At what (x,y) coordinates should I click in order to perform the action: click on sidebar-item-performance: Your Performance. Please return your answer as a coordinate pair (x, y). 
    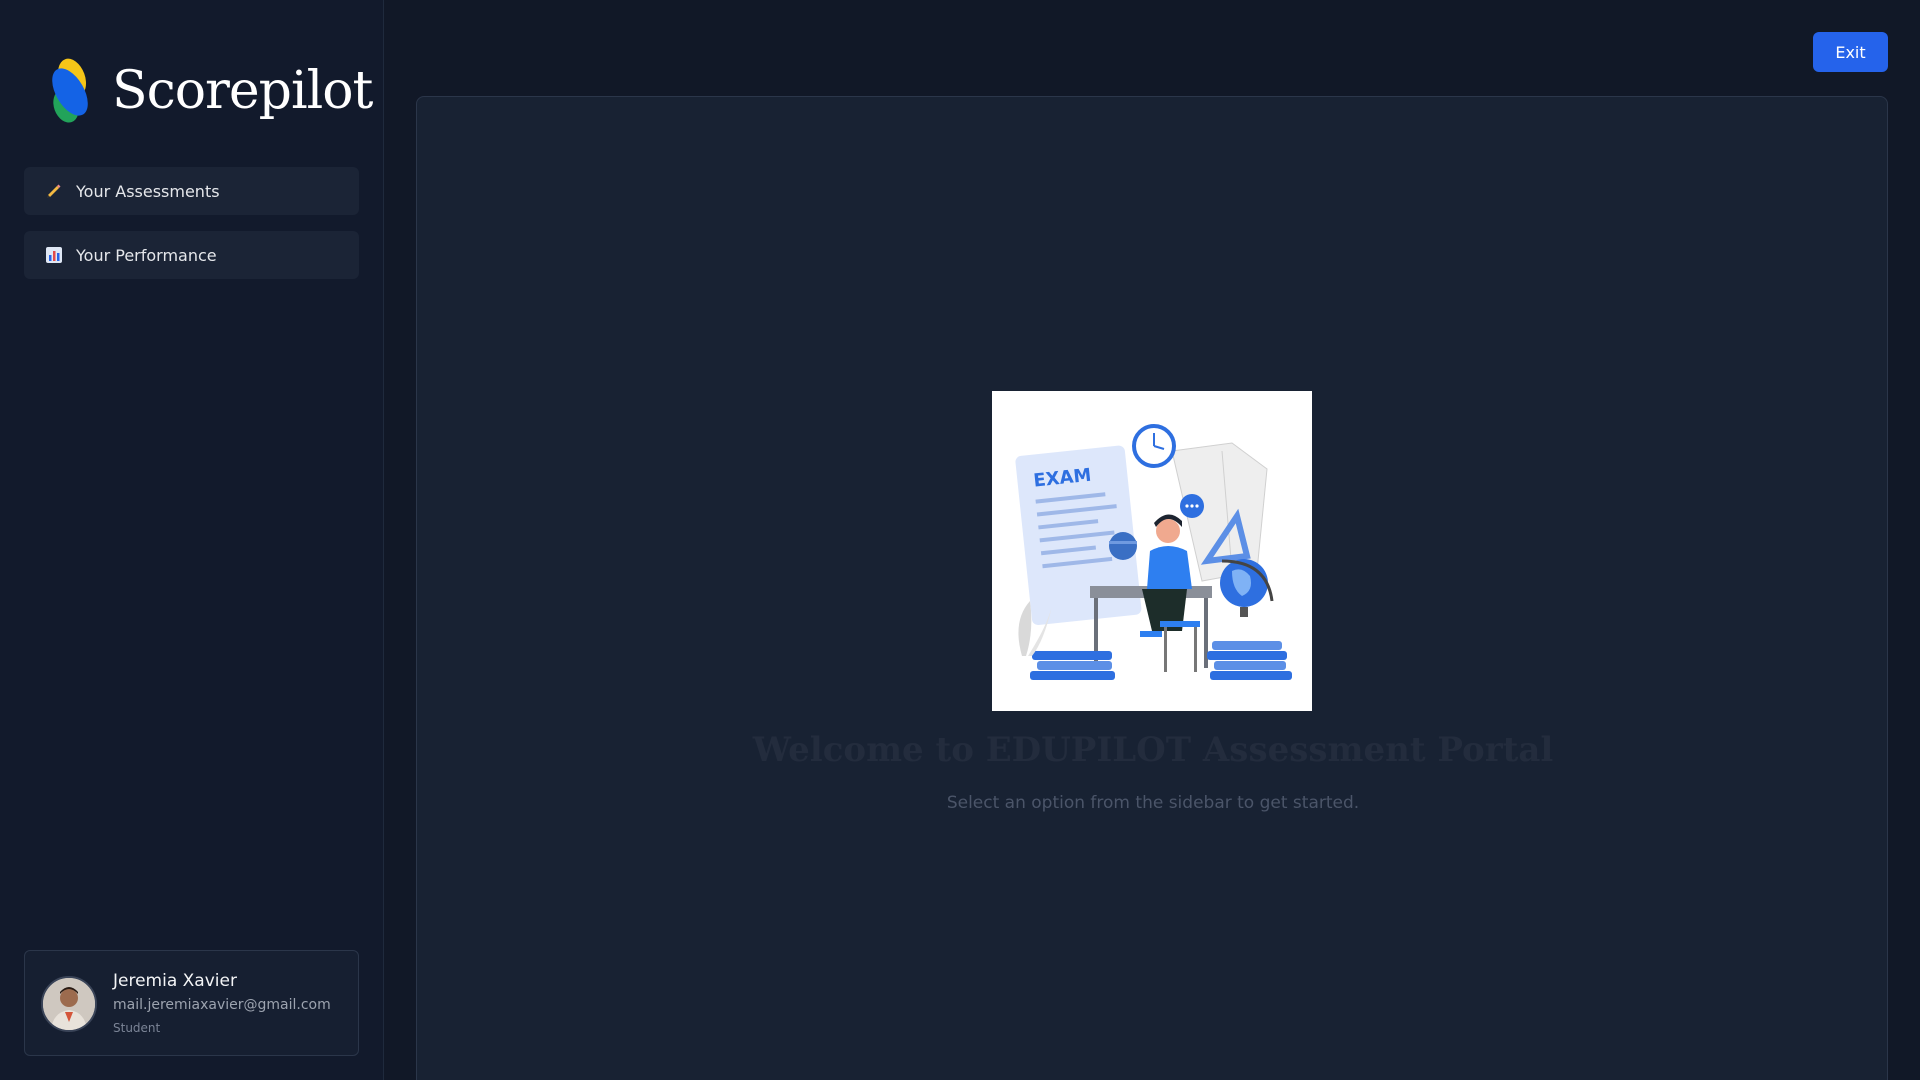
    Looking at the image, I should click on (191, 255).